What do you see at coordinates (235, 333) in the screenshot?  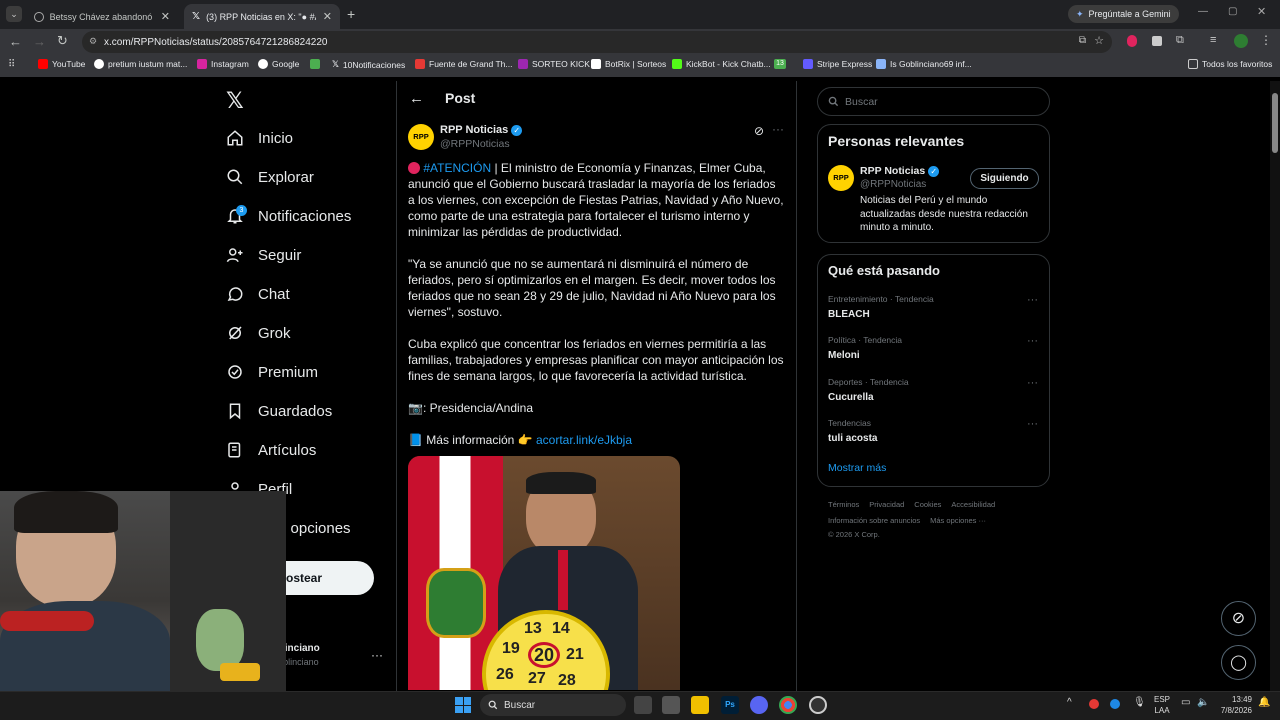 I see `grok-icon` at bounding box center [235, 333].